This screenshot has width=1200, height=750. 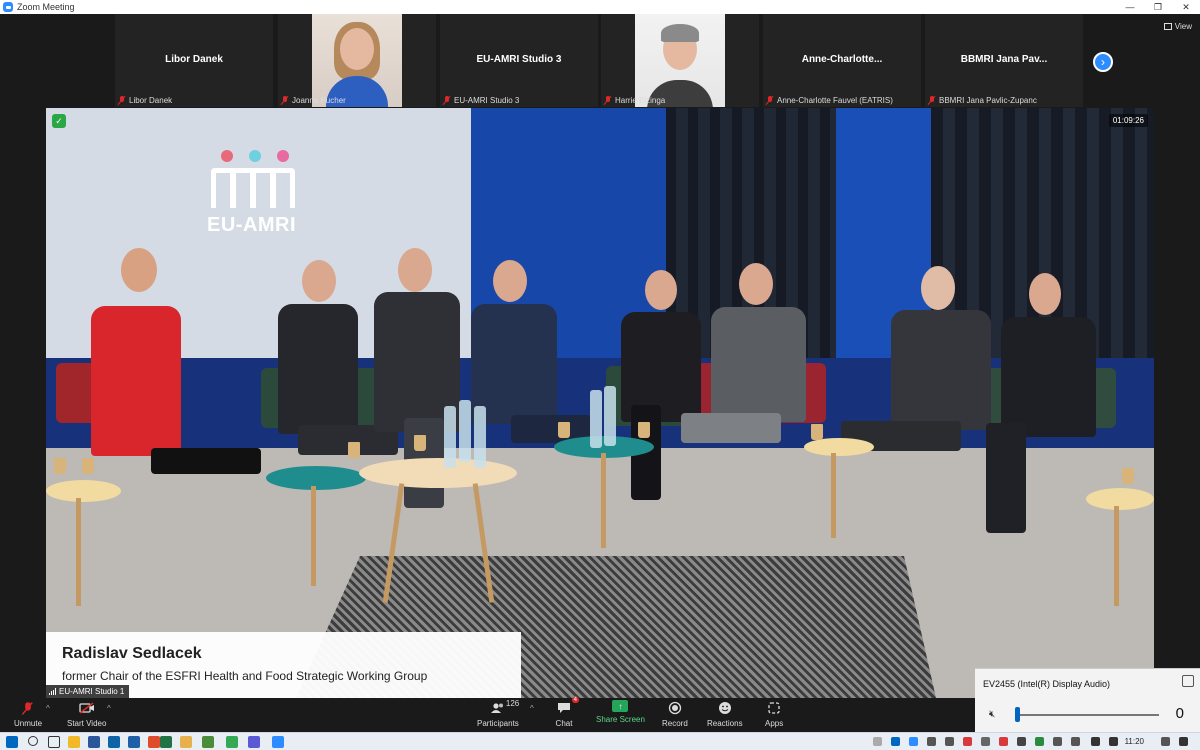 I want to click on participant-tile: Harrie Elzinga, so click(x=680, y=60).